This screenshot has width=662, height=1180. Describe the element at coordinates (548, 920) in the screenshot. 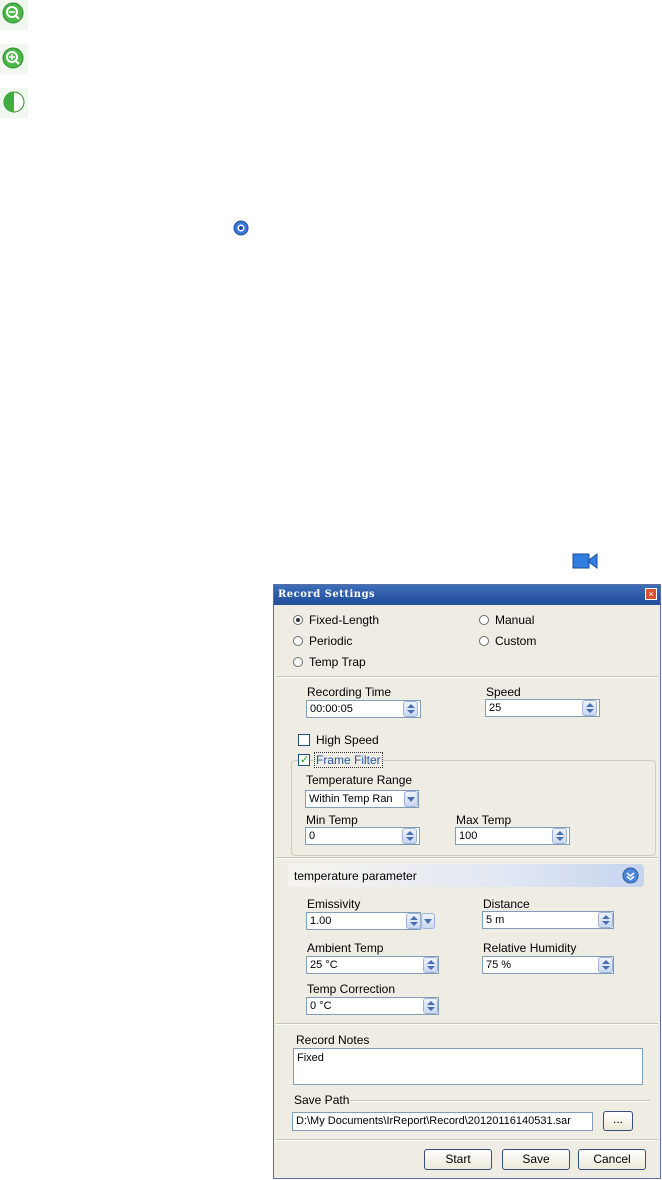

I see `distance-input: 5 m` at that location.